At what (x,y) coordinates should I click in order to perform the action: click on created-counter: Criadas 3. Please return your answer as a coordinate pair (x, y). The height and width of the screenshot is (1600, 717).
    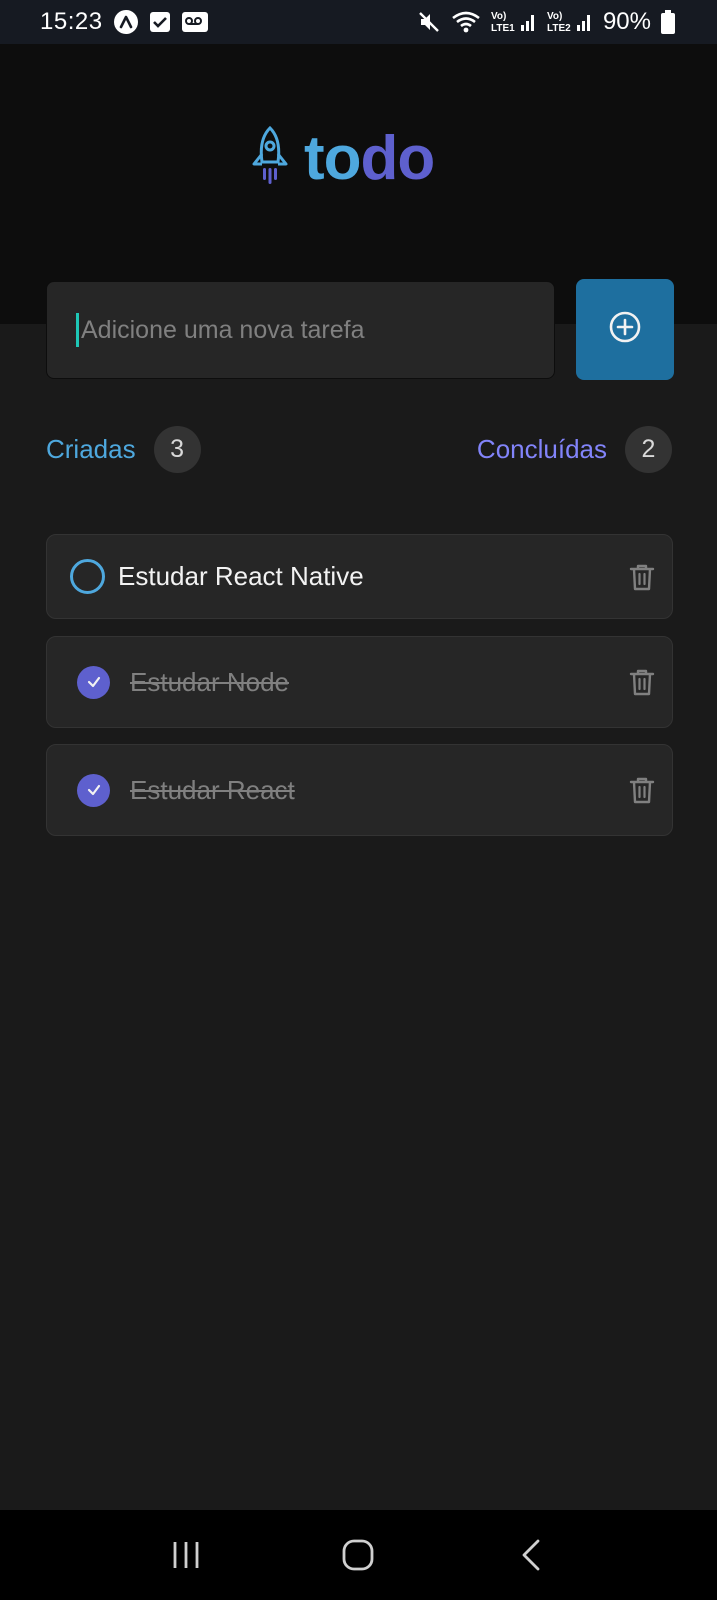
    Looking at the image, I should click on (123, 449).